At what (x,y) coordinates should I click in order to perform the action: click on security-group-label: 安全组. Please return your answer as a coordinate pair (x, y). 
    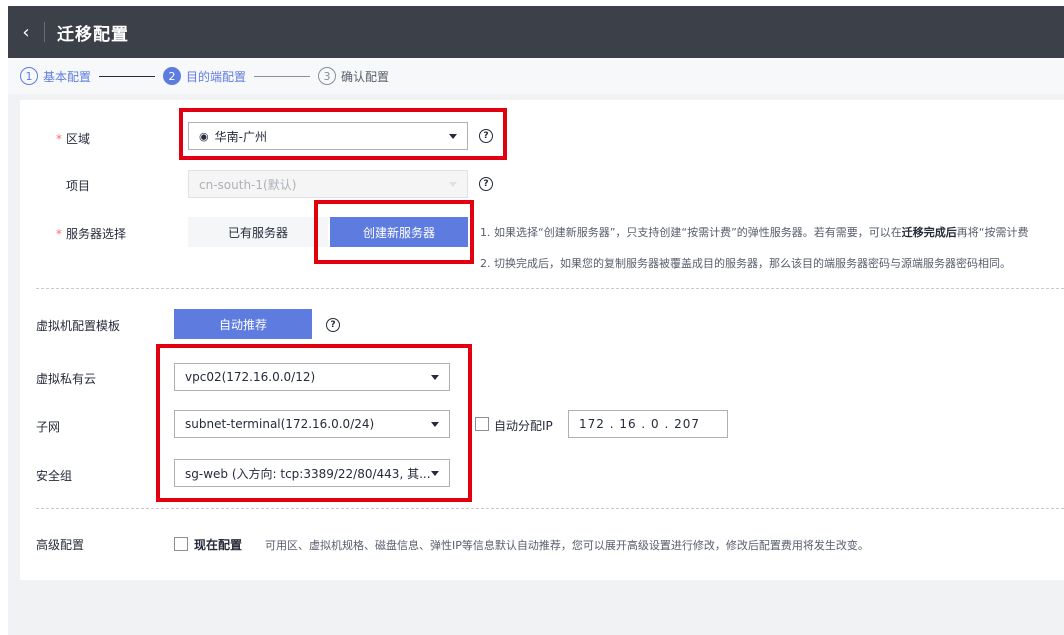
    Looking at the image, I should click on (54, 476).